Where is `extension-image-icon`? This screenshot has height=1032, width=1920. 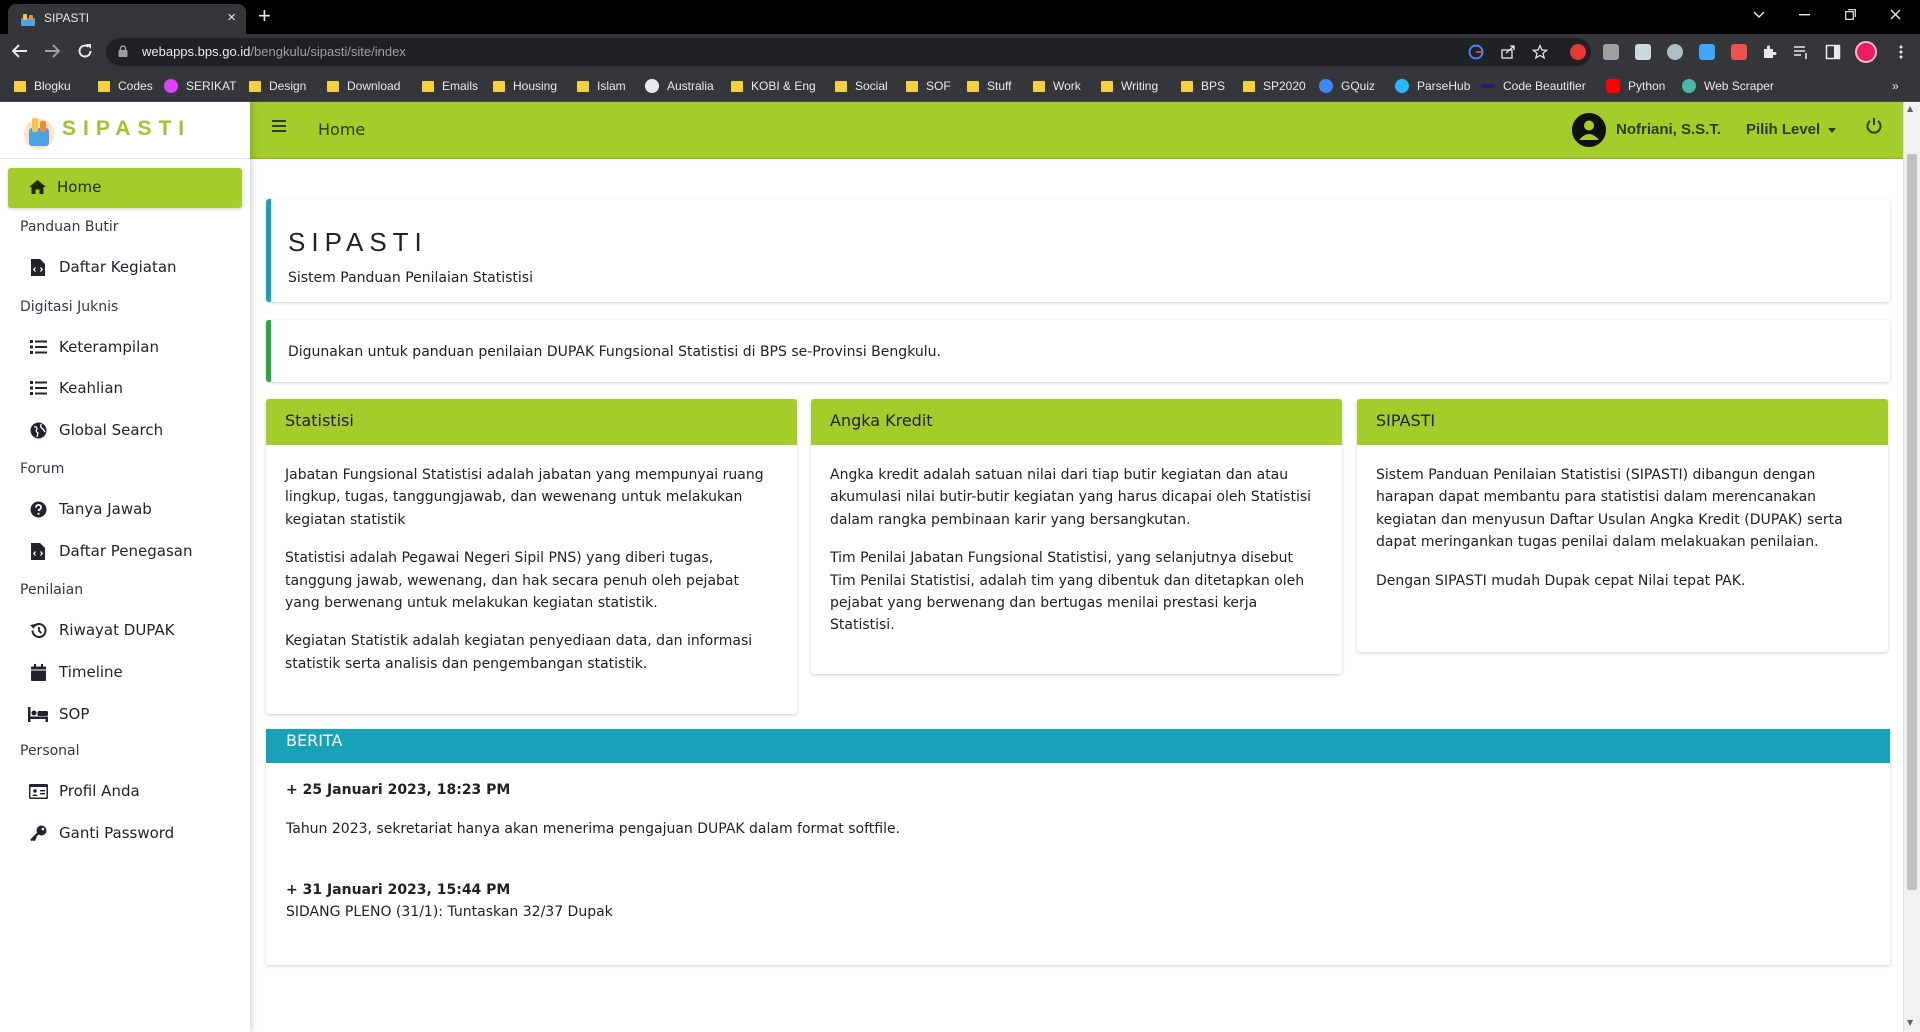
extension-image-icon is located at coordinates (1611, 52).